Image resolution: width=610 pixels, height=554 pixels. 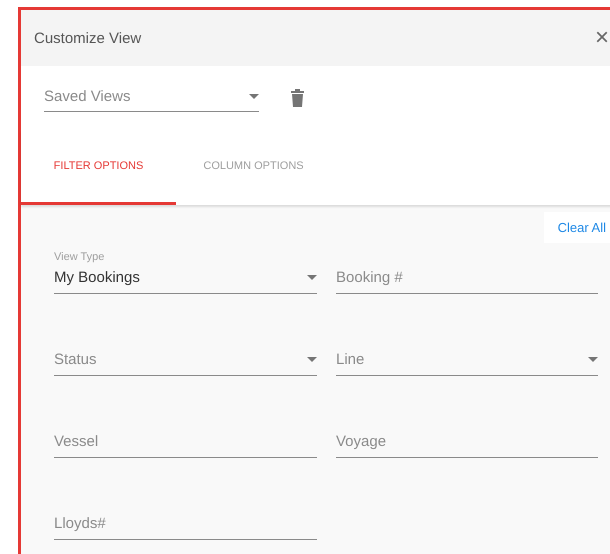 What do you see at coordinates (151, 100) in the screenshot?
I see `saved-views-dropdown: Saved Views` at bounding box center [151, 100].